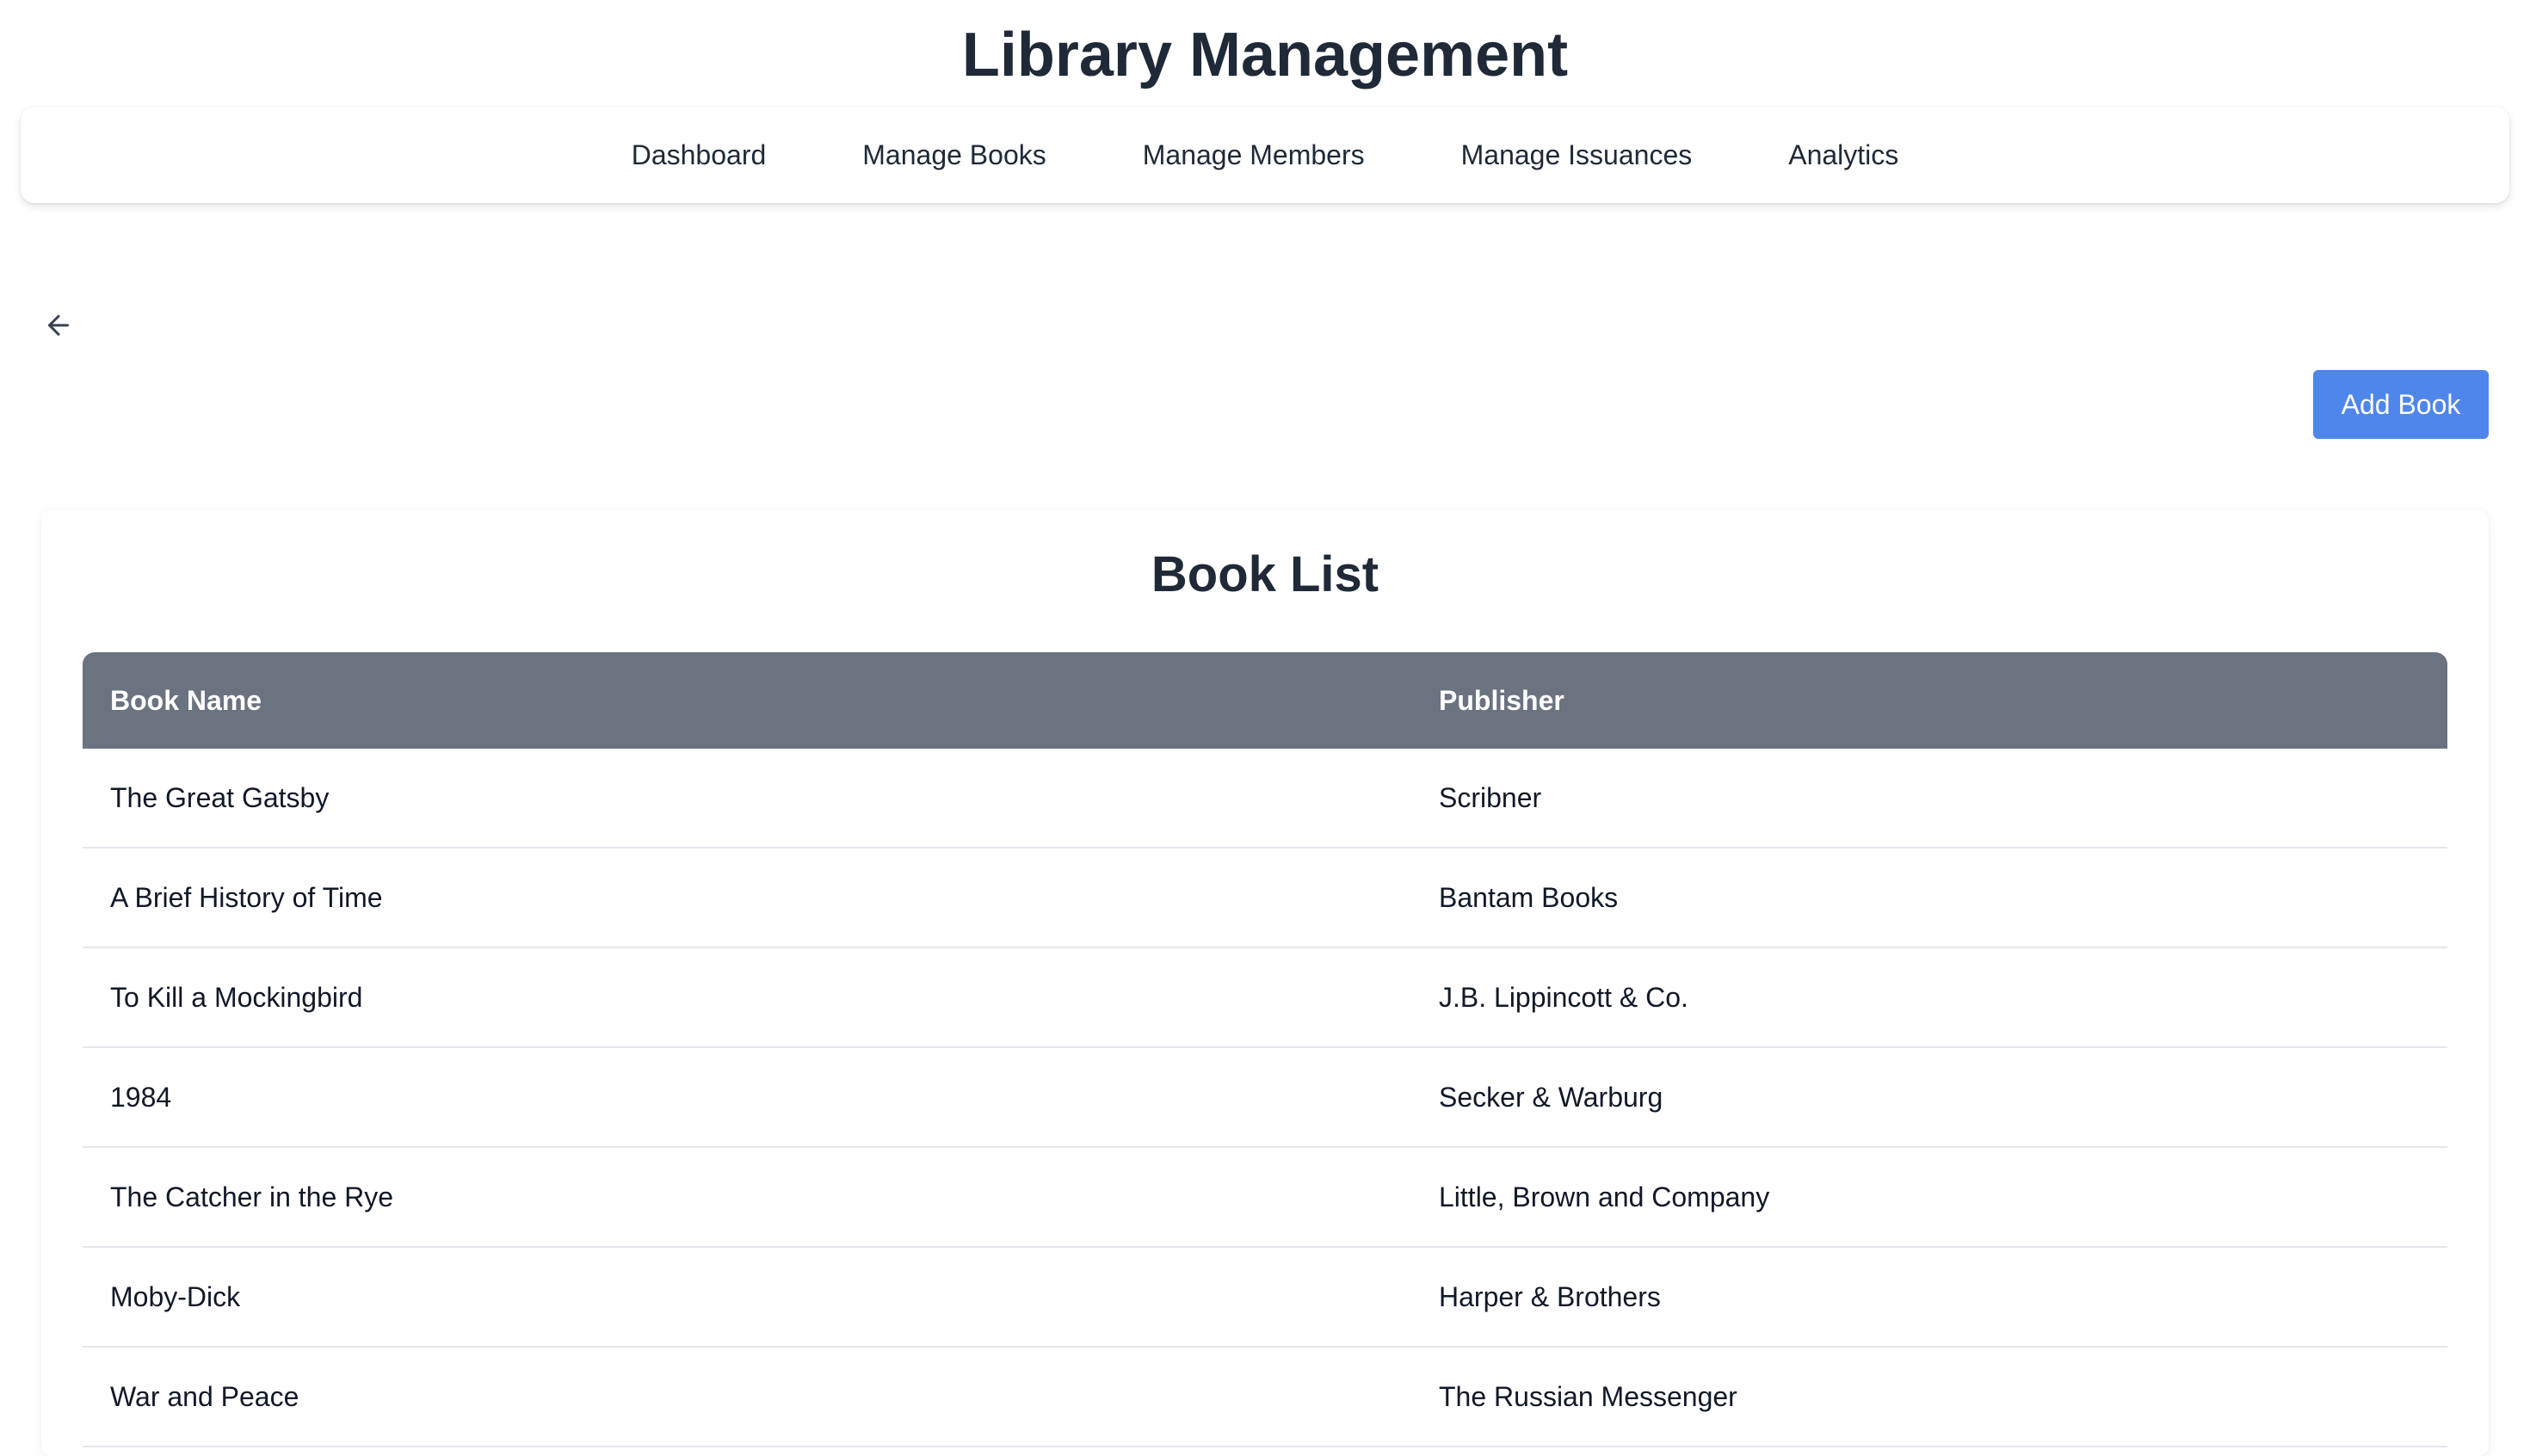  I want to click on nav-item-dashboard: Dashboard, so click(699, 155).